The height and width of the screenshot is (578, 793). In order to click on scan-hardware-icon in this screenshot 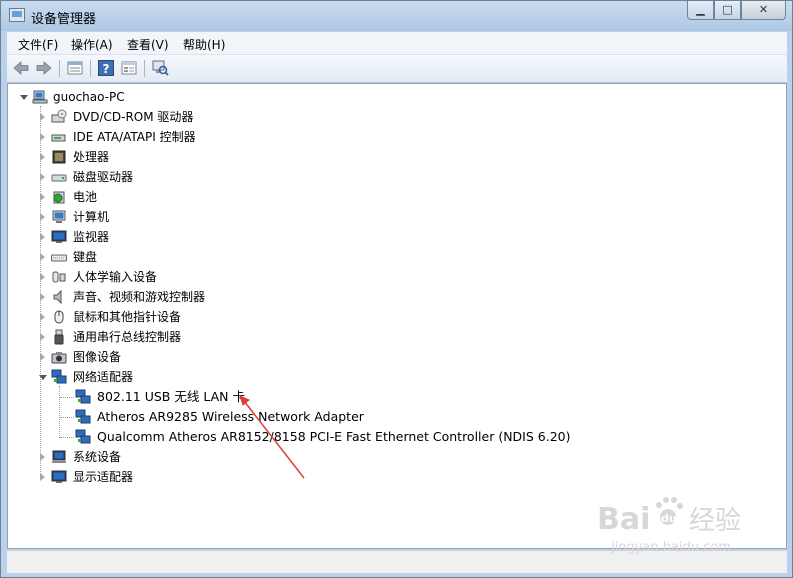, I will do `click(160, 68)`.